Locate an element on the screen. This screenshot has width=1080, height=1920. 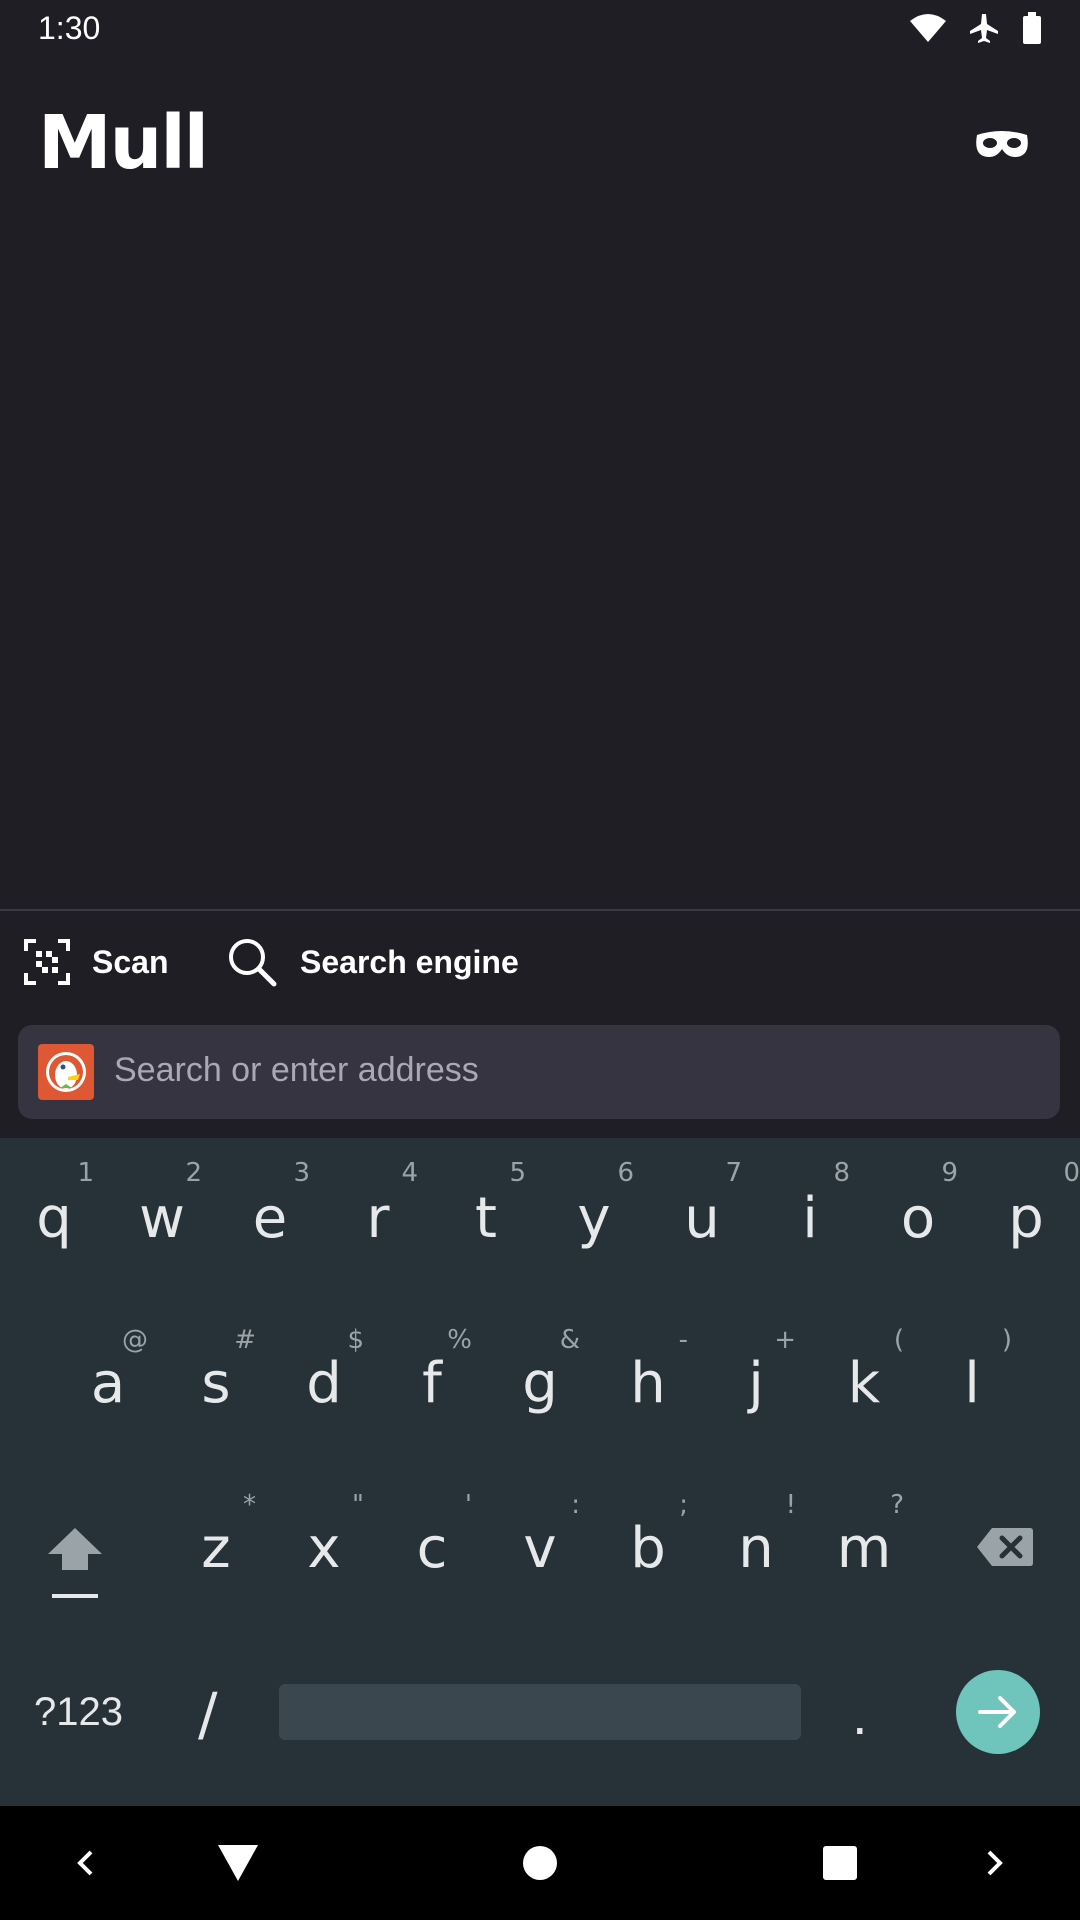
search-icon is located at coordinates (253, 963).